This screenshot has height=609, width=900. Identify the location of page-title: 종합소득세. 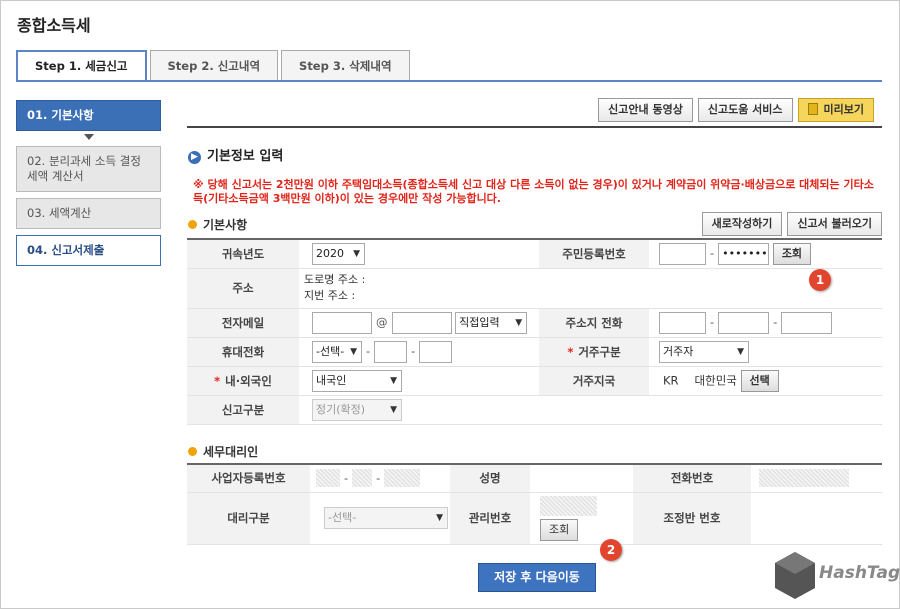
(54, 25).